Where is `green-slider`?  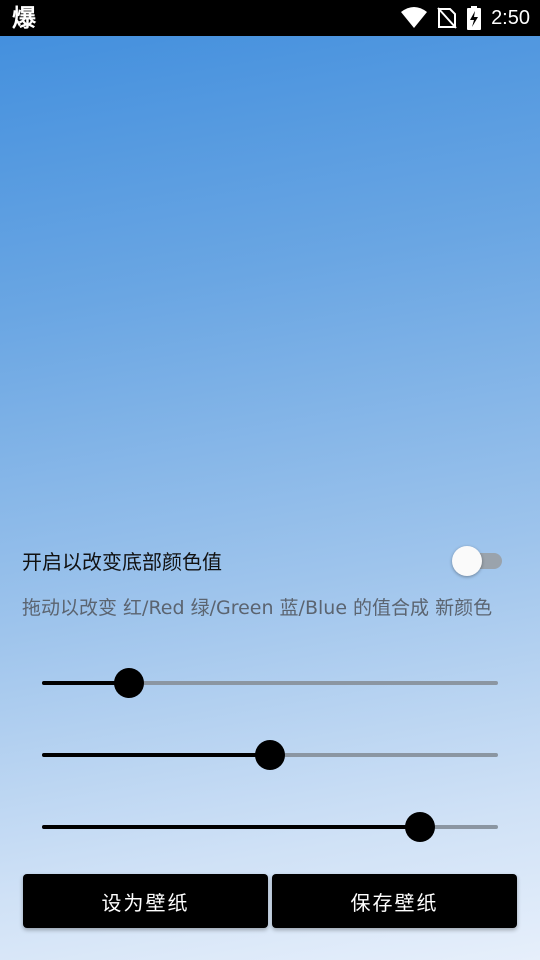
green-slider is located at coordinates (270, 755).